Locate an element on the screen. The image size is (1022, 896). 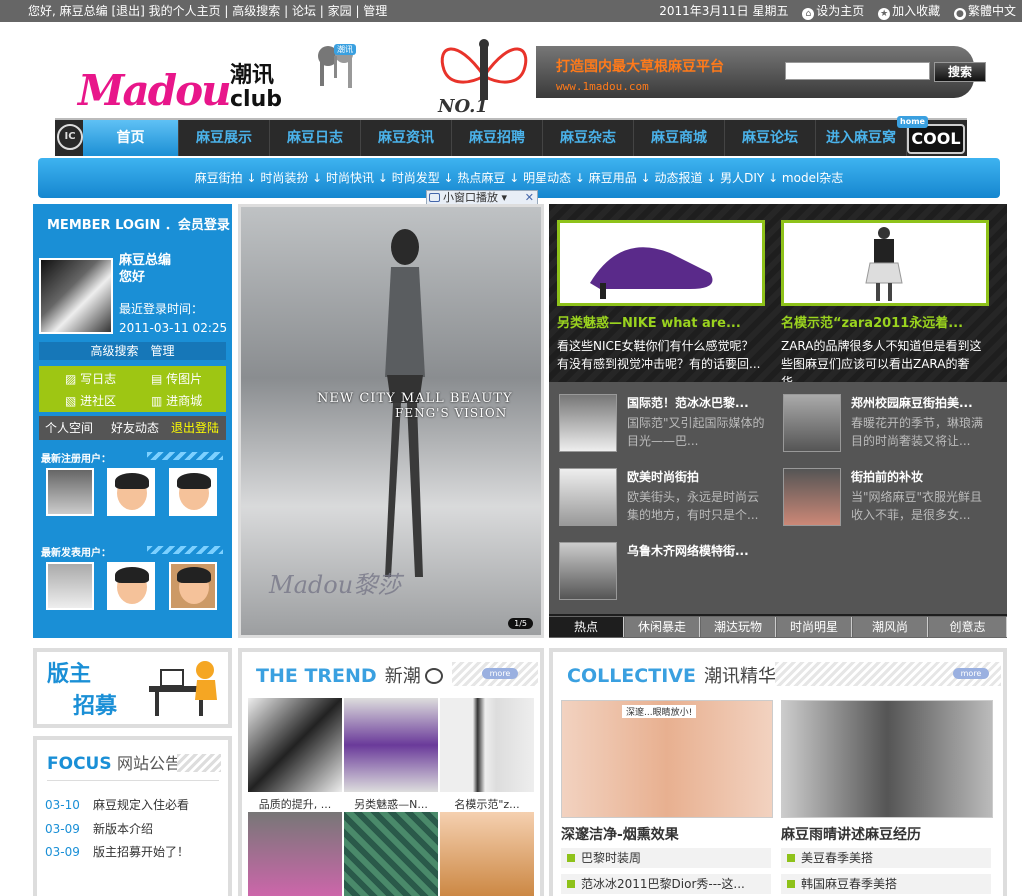
site-logo: Madou 潮讯 club 潮讯 is located at coordinates (220, 81).